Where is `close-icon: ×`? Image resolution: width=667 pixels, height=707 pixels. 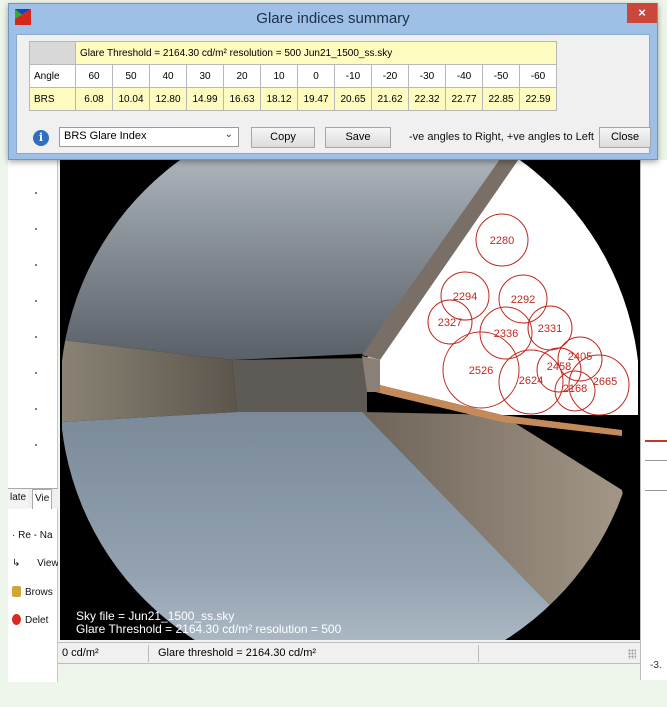 close-icon: × is located at coordinates (642, 12).